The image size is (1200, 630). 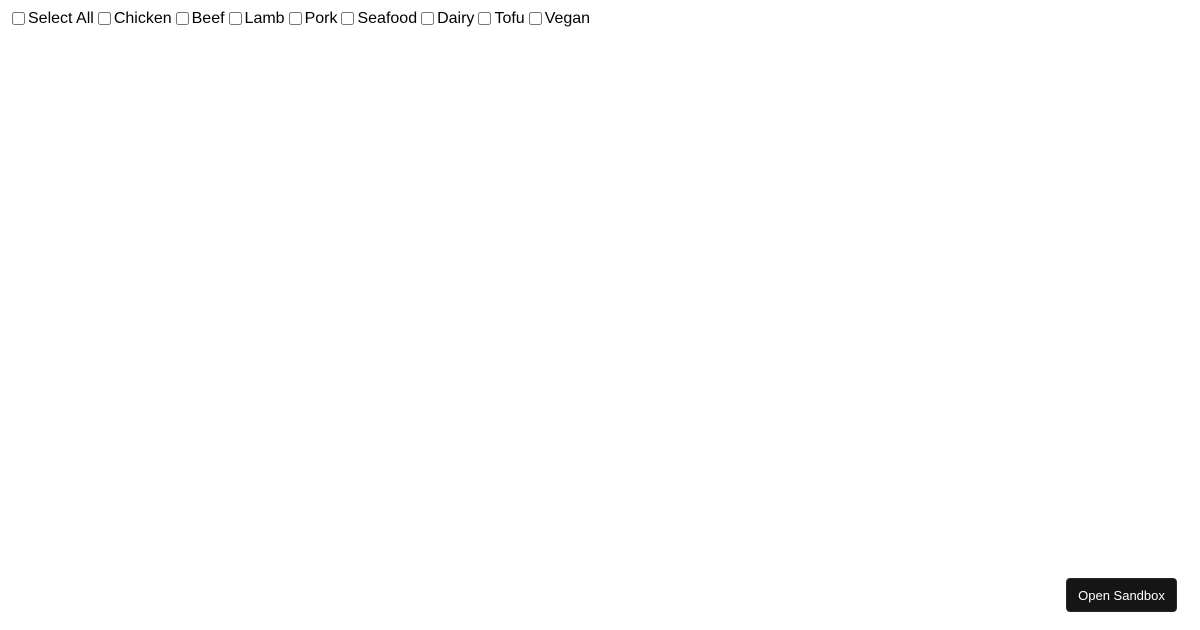 What do you see at coordinates (264, 18) in the screenshot?
I see `filter-option-label: Lamb` at bounding box center [264, 18].